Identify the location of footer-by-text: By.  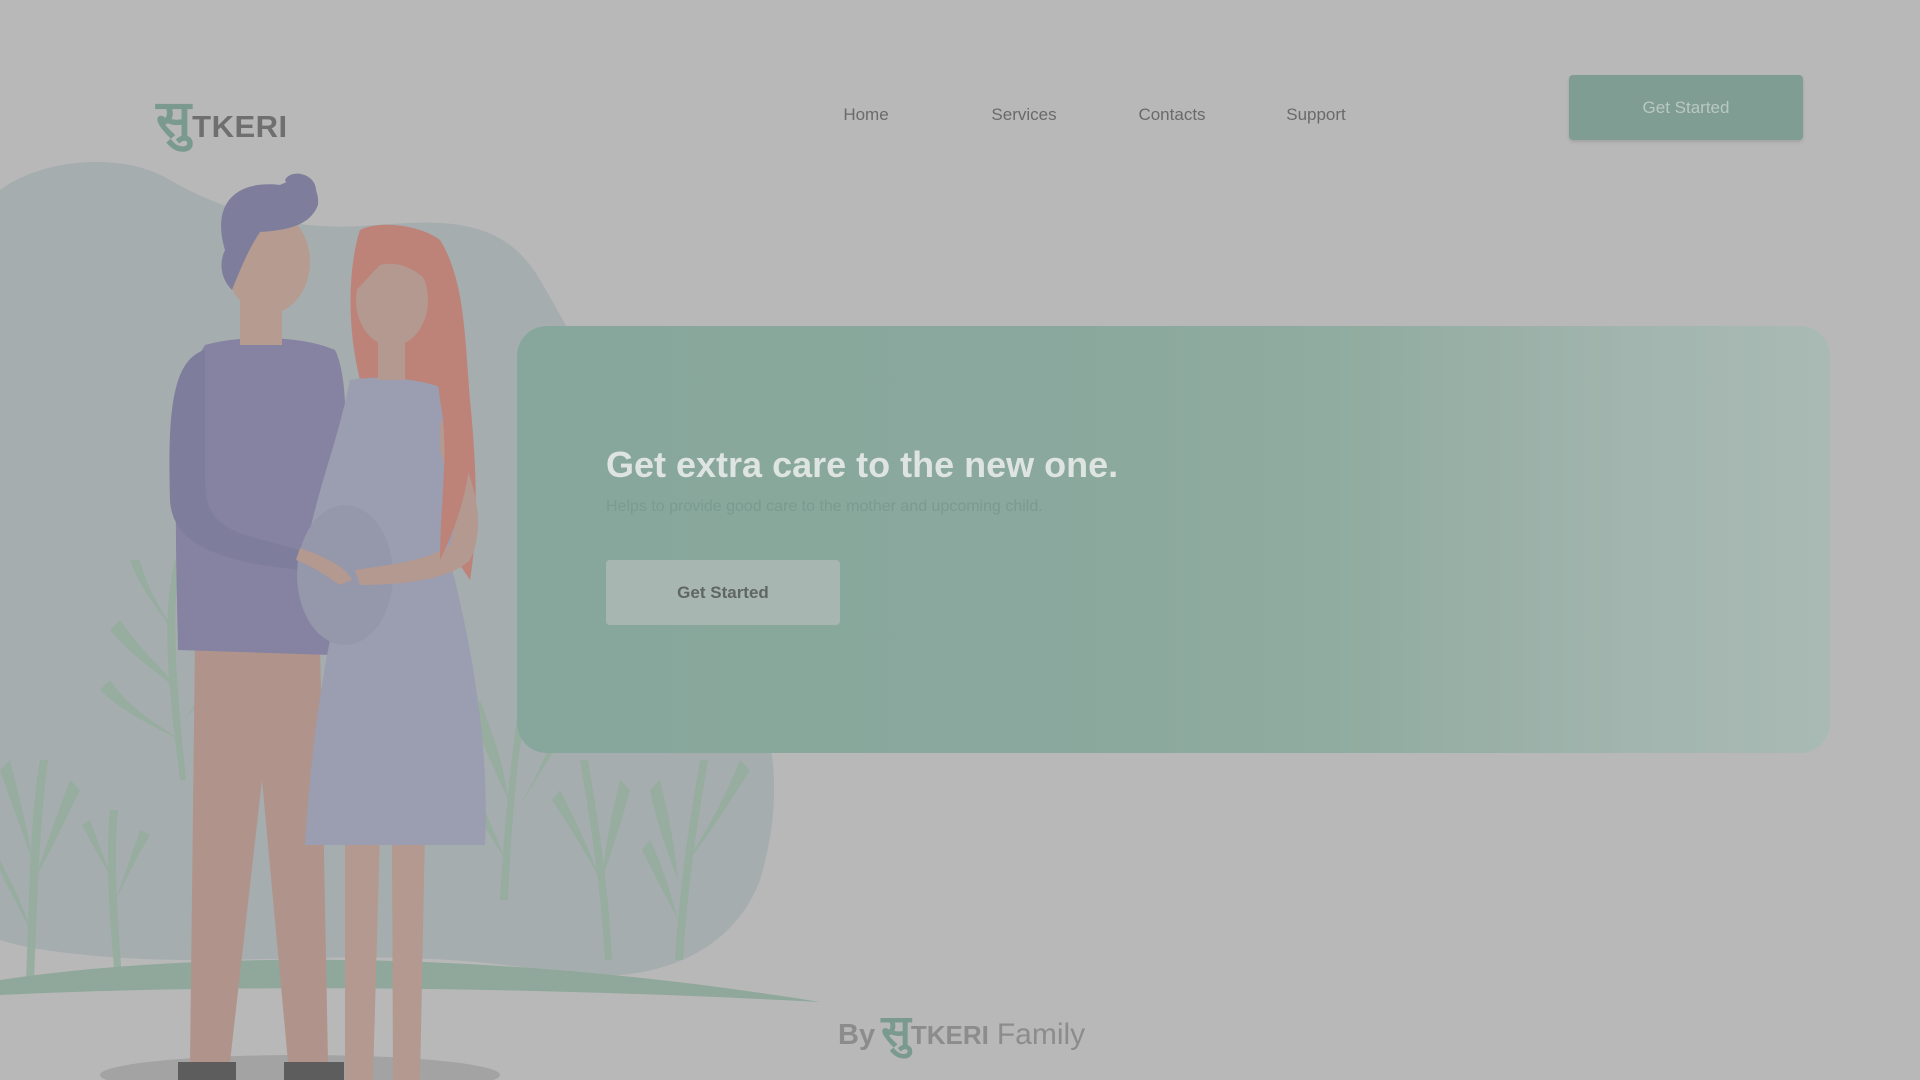
(857, 1035).